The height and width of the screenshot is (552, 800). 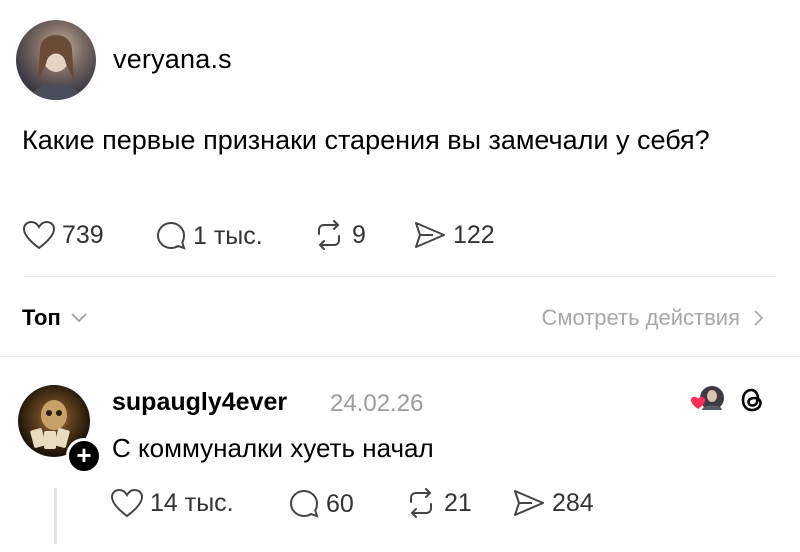 What do you see at coordinates (41, 317) in the screenshot?
I see `sort-label: Топ` at bounding box center [41, 317].